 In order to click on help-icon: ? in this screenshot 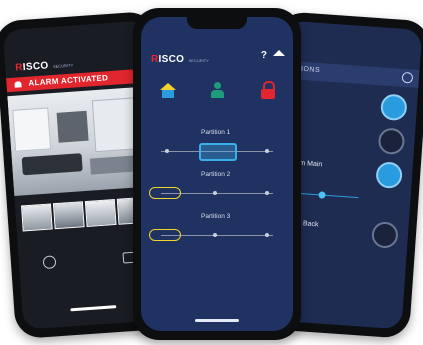, I will do `click(264, 55)`.